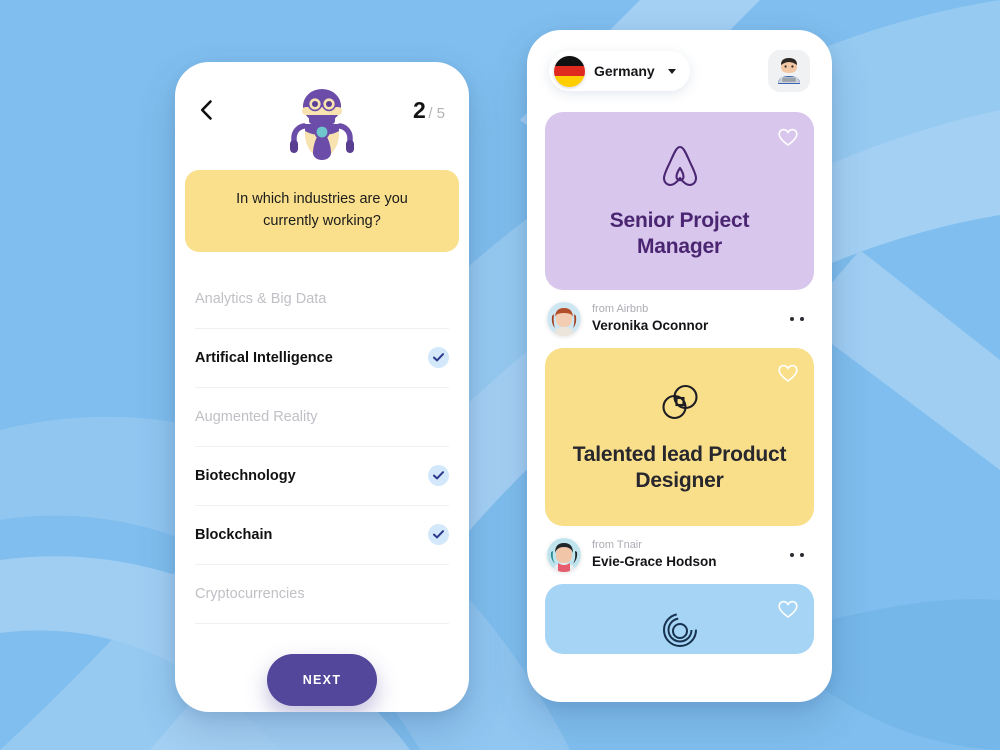  I want to click on onboarding-topbar: 2 / 5, so click(322, 111).